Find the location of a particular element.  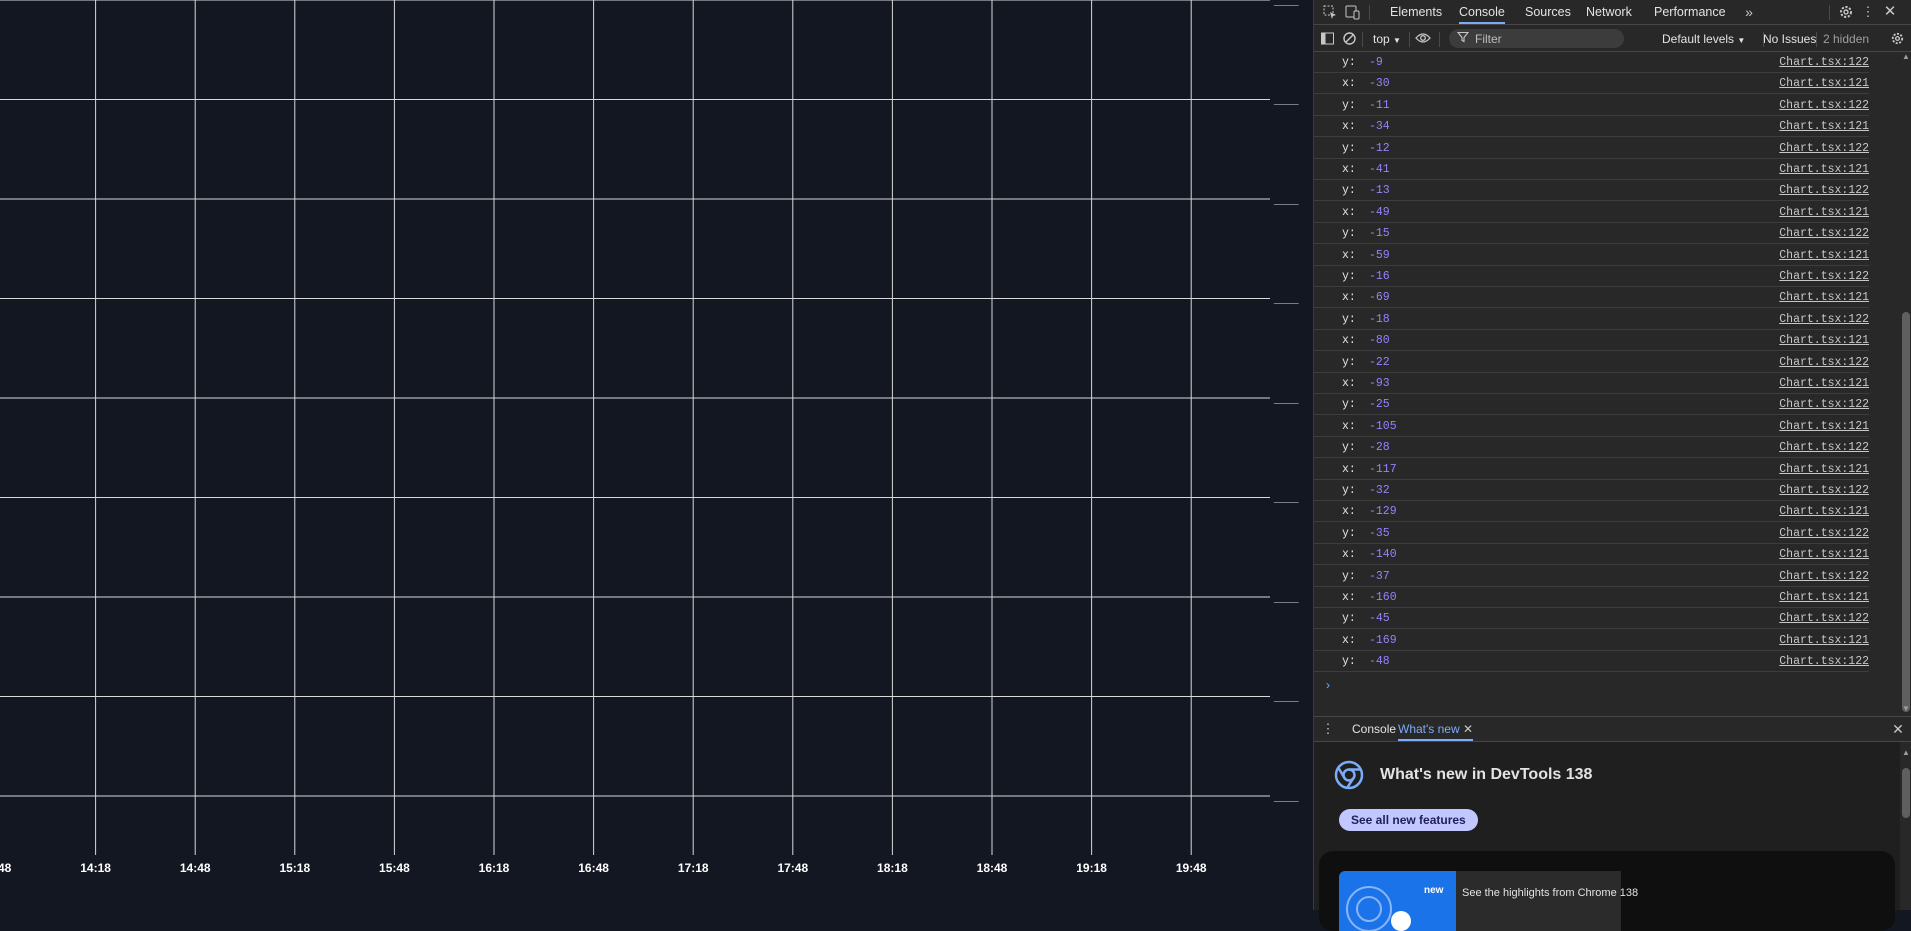

tab-network: Network is located at coordinates (1609, 12).